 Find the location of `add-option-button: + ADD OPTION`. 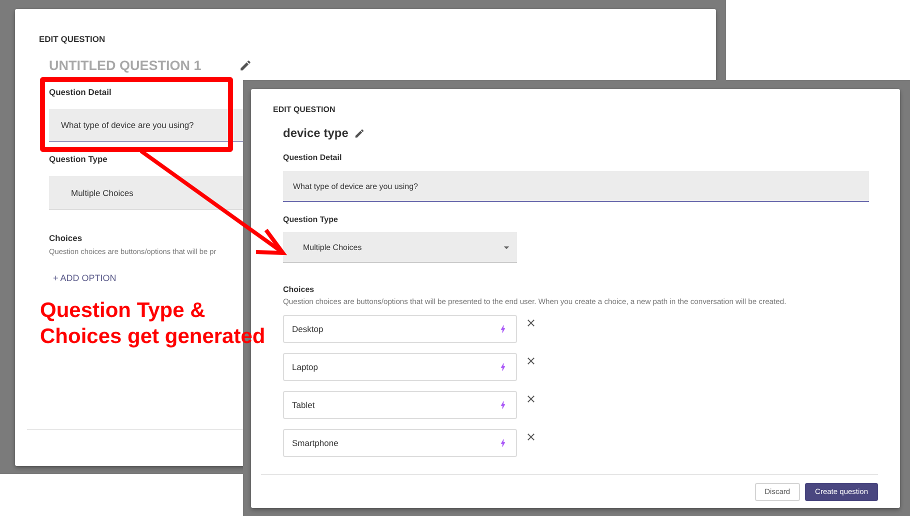

add-option-button: + ADD OPTION is located at coordinates (84, 278).